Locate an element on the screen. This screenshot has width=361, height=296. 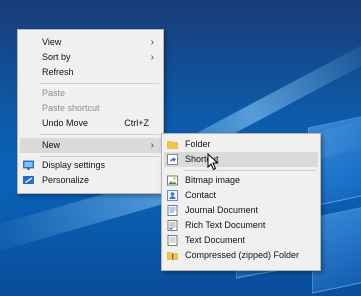
menu-item-refresh: Refresh is located at coordinates (90, 72).